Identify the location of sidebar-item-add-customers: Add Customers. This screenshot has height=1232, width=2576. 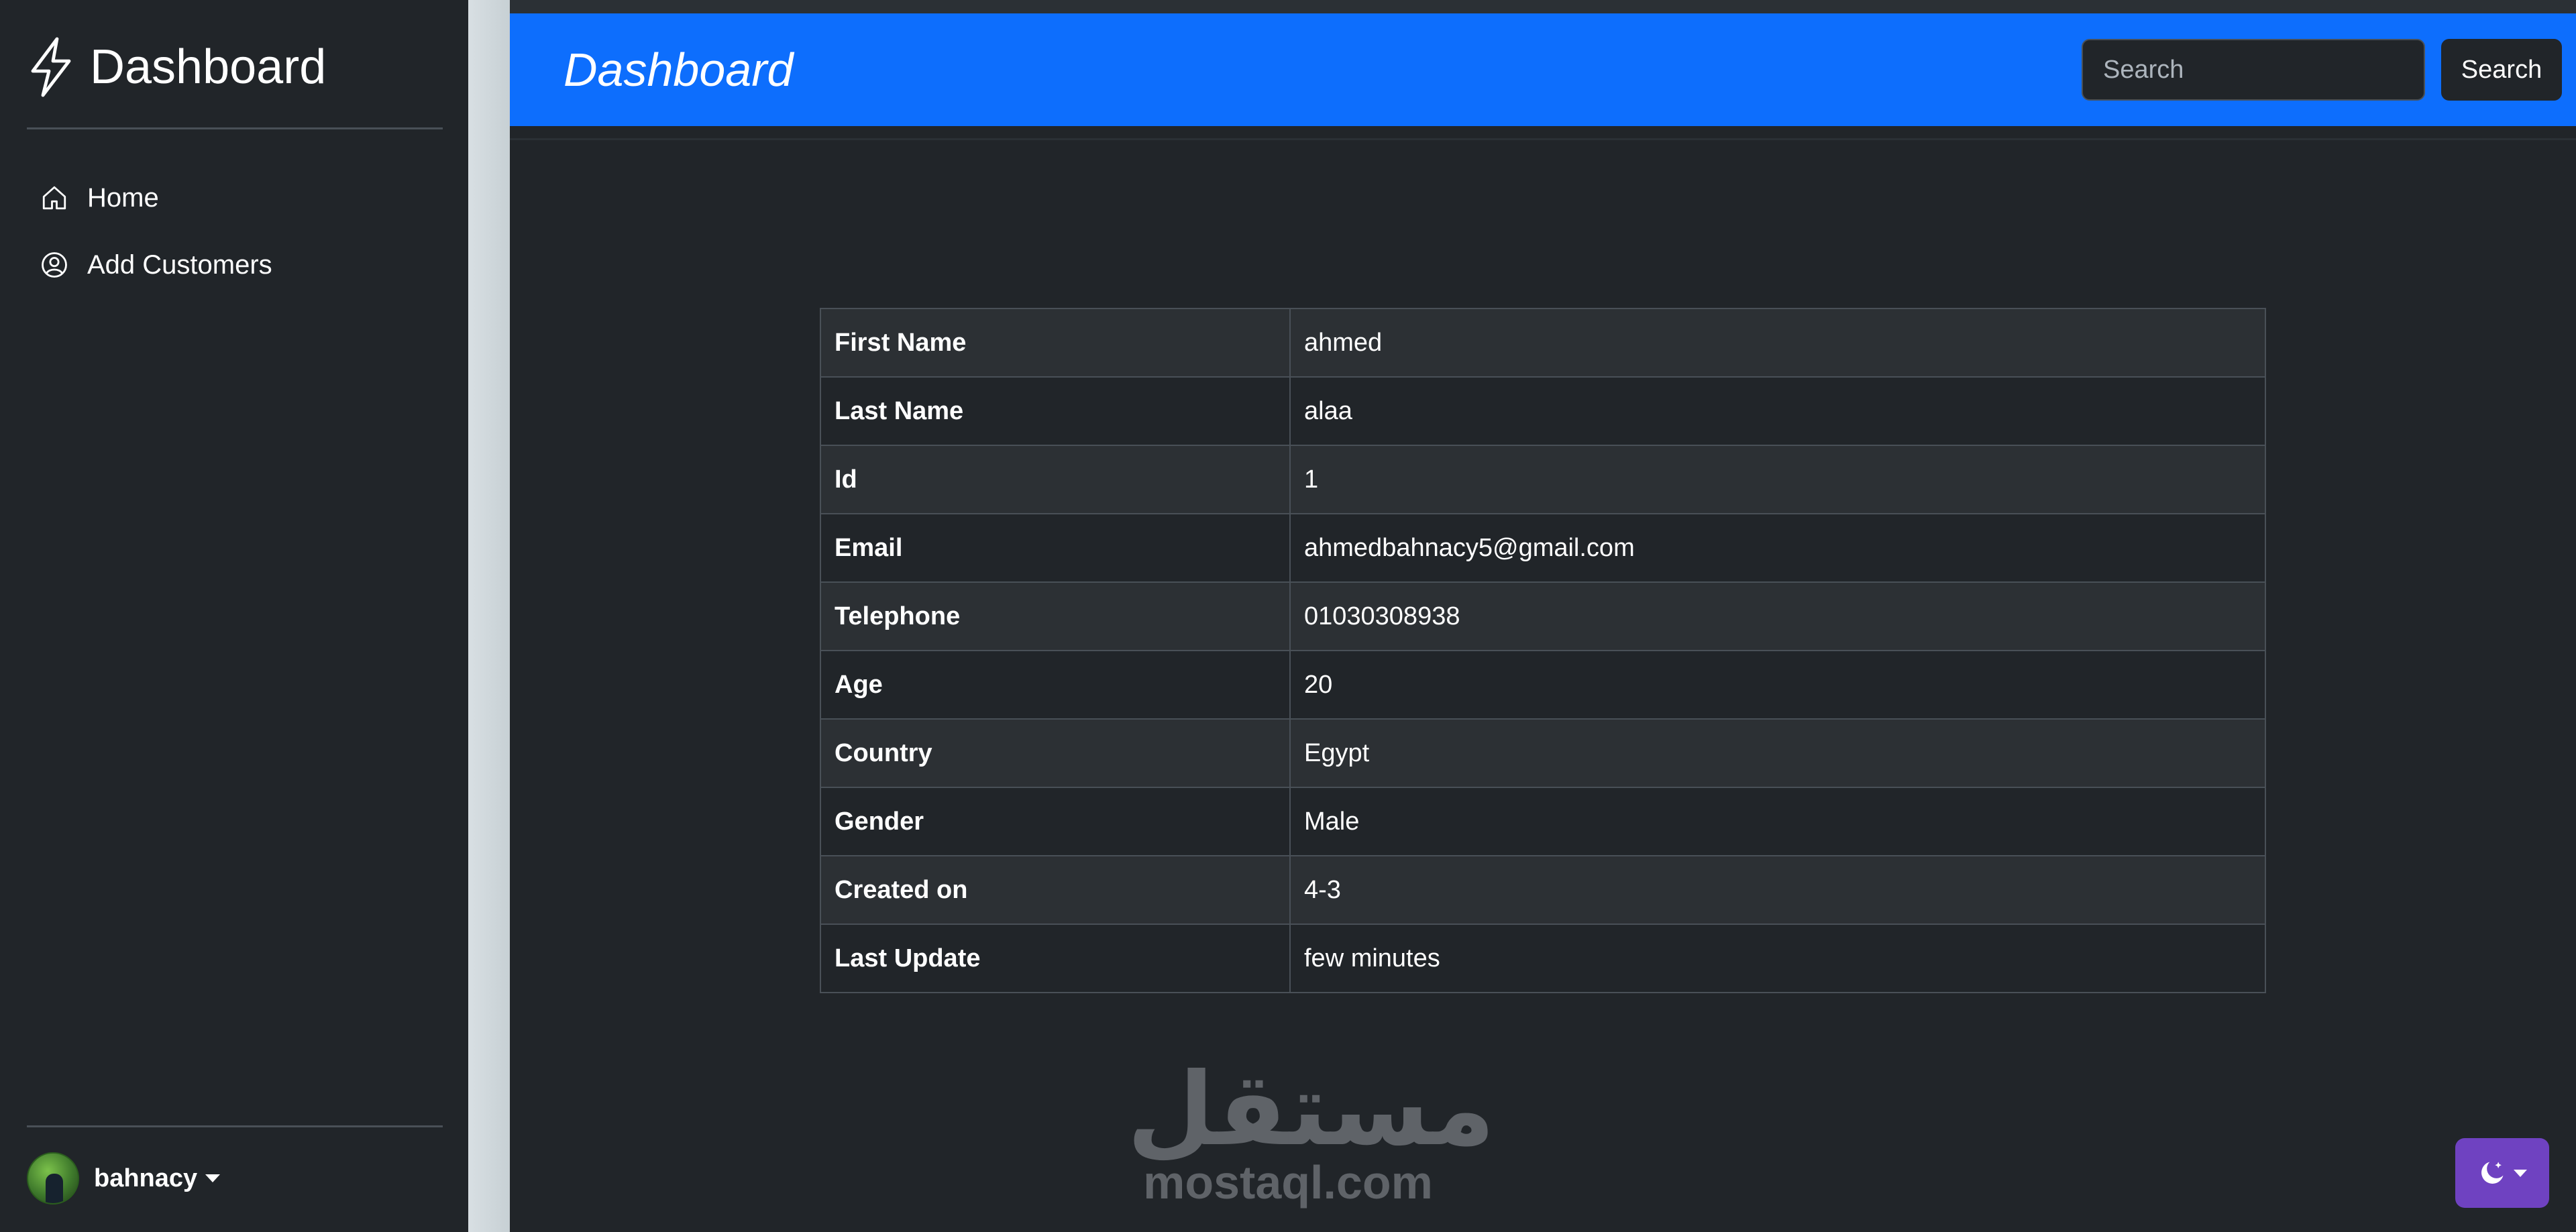
(156, 264).